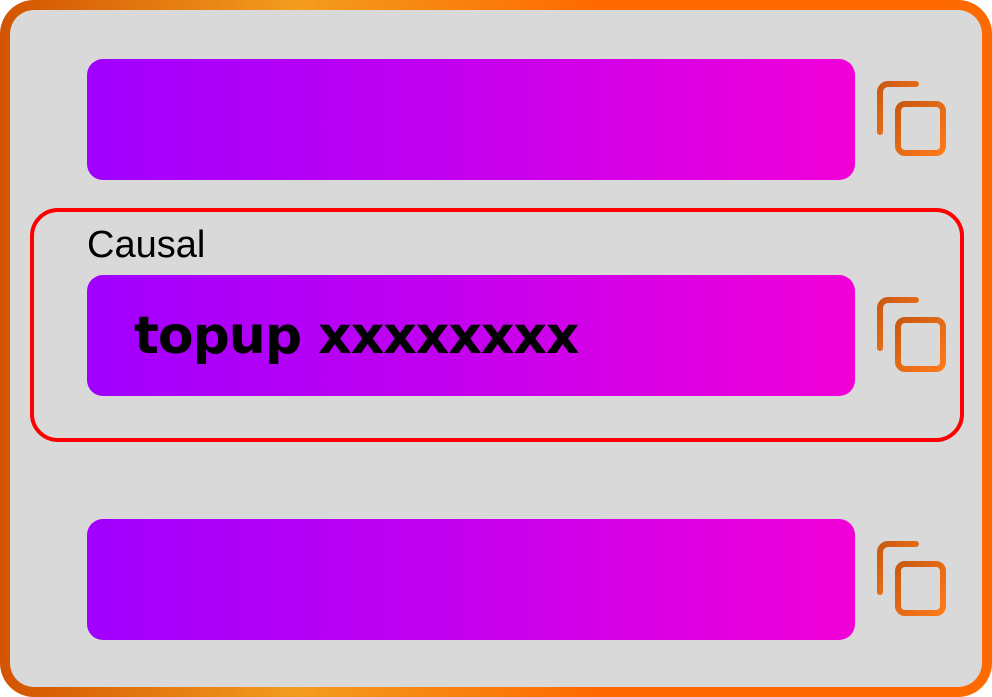 The image size is (992, 697). I want to click on field-2-input: topup xxxxxxxx, so click(471, 335).